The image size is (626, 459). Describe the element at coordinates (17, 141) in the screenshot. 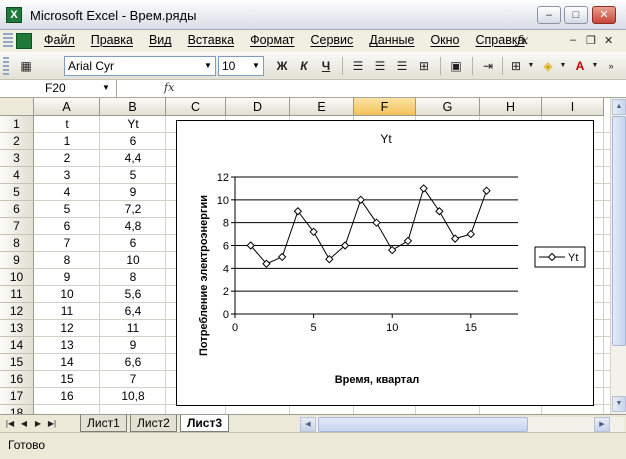

I see `row-header-2: 2` at that location.